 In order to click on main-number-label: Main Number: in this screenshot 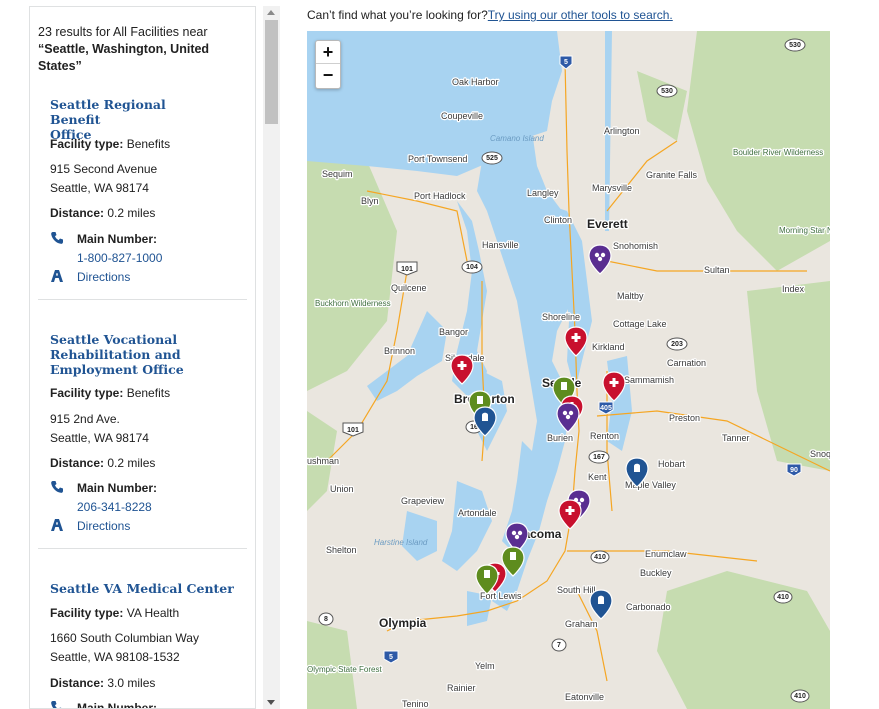, I will do `click(117, 239)`.